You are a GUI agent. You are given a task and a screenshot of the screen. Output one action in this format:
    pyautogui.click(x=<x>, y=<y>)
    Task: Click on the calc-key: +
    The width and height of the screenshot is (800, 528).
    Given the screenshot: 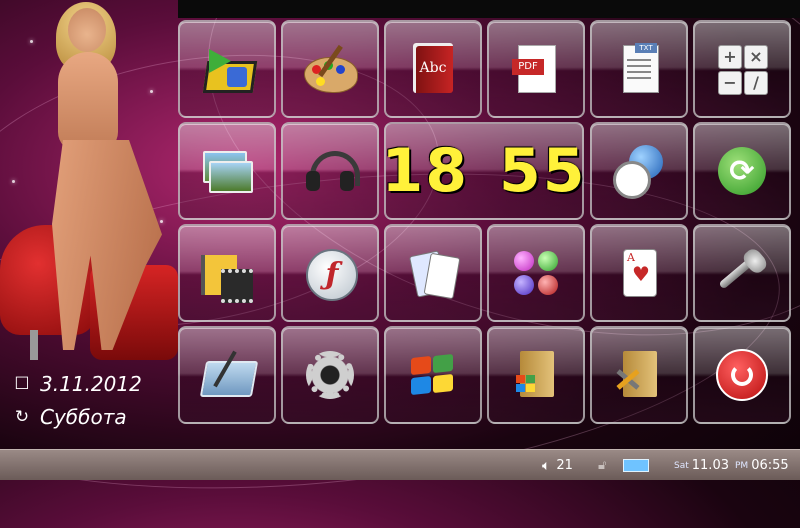 What is the action you would take?
    pyautogui.click(x=730, y=57)
    